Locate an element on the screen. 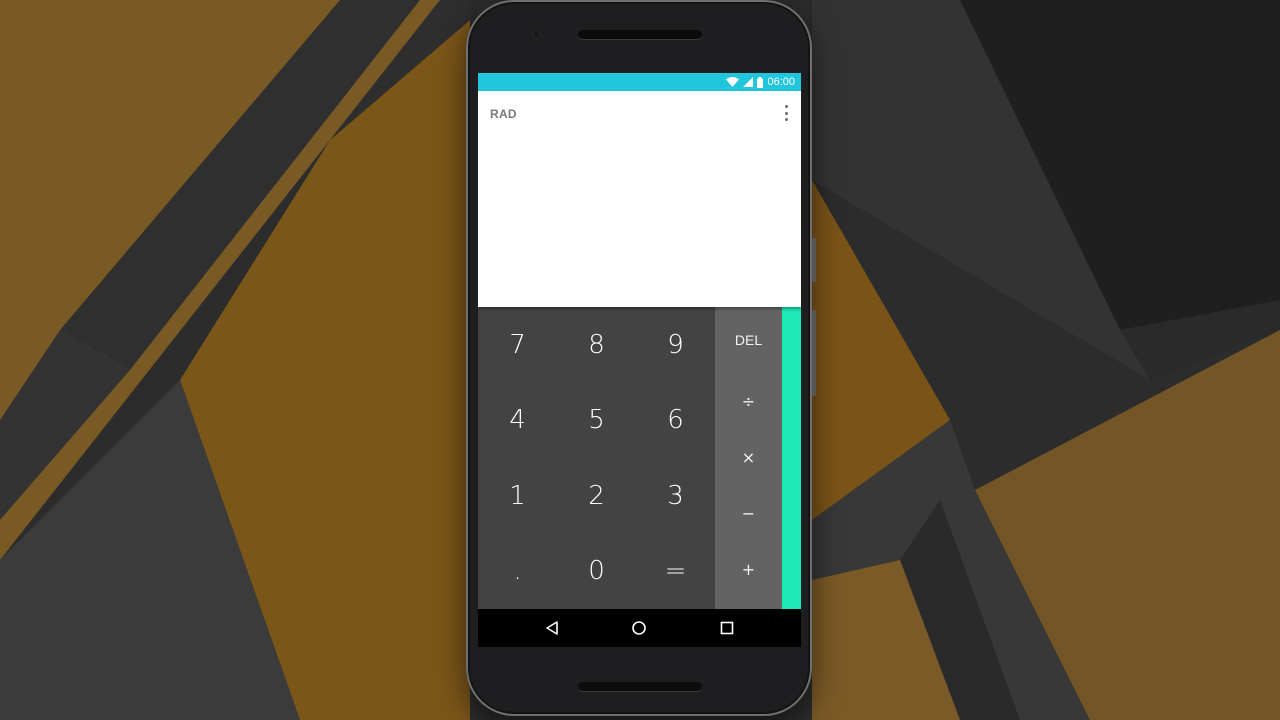 The height and width of the screenshot is (720, 1280). key-3: 3 is located at coordinates (675, 496).